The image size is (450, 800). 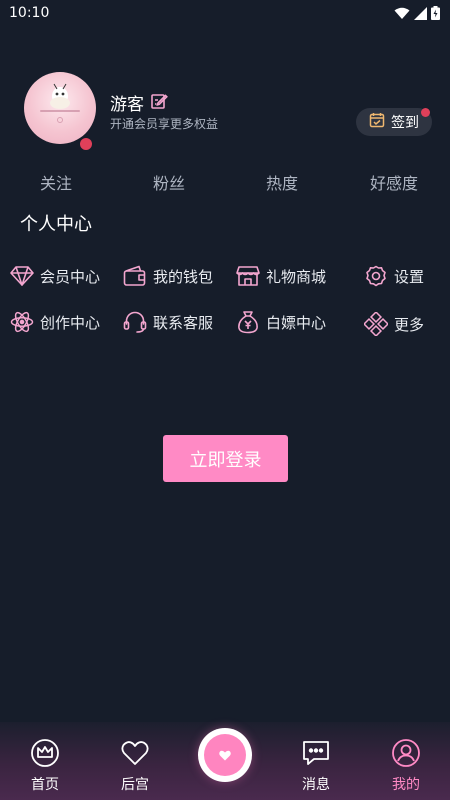 I want to click on wifi-icon, so click(x=402, y=14).